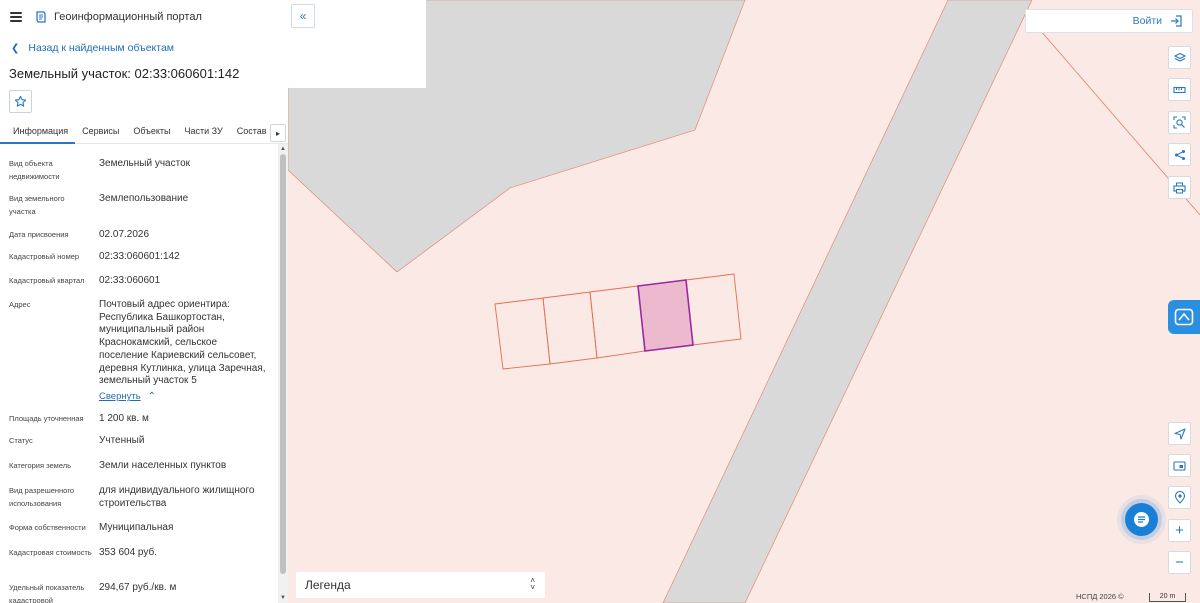 Image resolution: width=1200 pixels, height=603 pixels. What do you see at coordinates (204, 132) in the screenshot?
I see `tab-parcel-parts: Части ЗУ` at bounding box center [204, 132].